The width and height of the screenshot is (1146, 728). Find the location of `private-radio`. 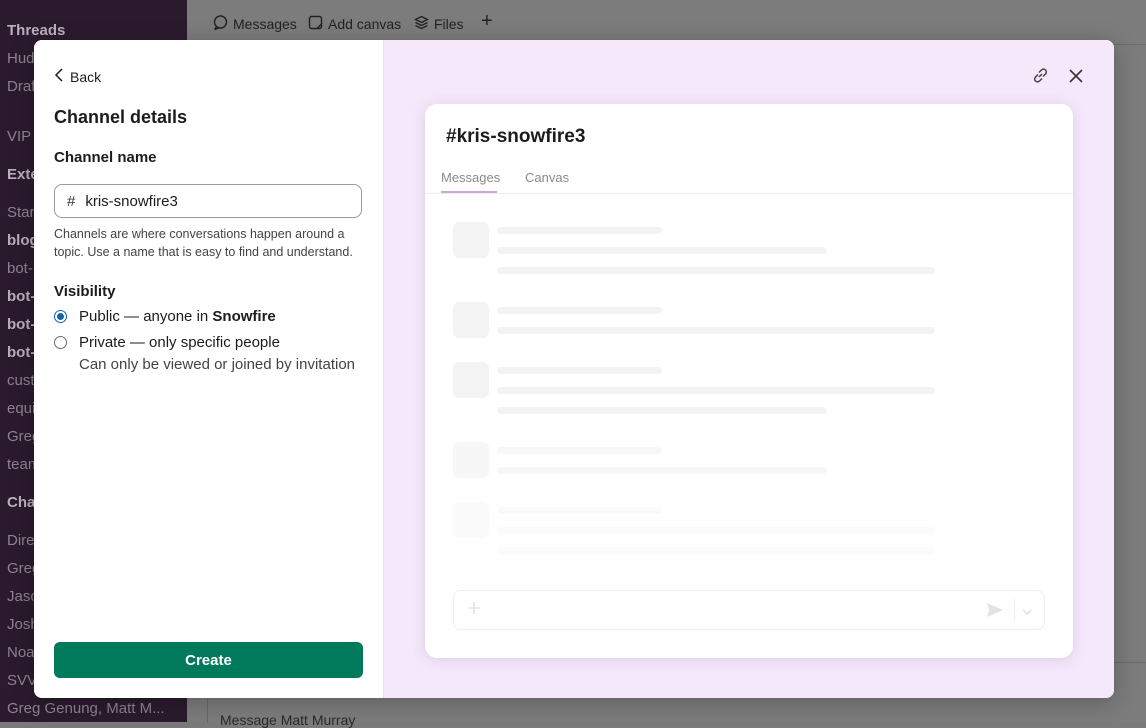

private-radio is located at coordinates (60, 342).